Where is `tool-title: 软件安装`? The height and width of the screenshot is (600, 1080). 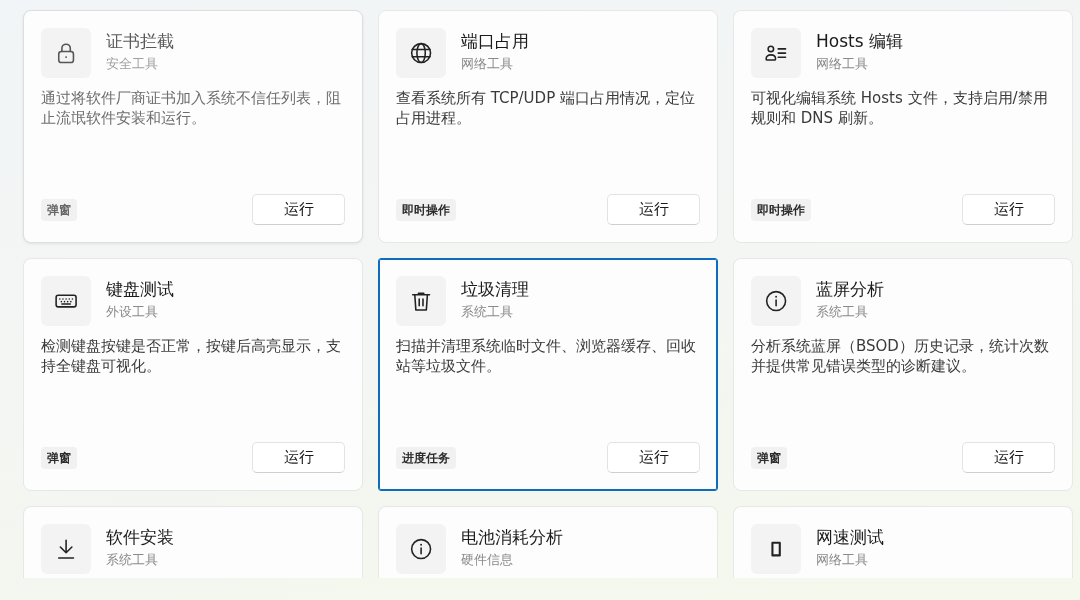 tool-title: 软件安装 is located at coordinates (140, 537).